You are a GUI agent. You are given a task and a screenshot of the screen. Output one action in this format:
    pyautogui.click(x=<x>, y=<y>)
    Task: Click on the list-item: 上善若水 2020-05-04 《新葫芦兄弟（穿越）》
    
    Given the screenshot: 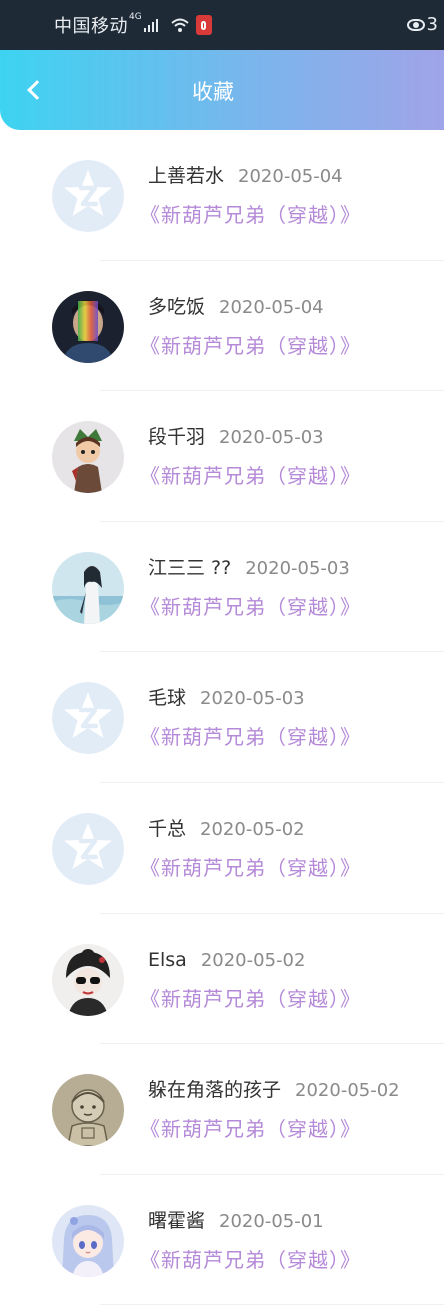 What is the action you would take?
    pyautogui.click(x=222, y=195)
    